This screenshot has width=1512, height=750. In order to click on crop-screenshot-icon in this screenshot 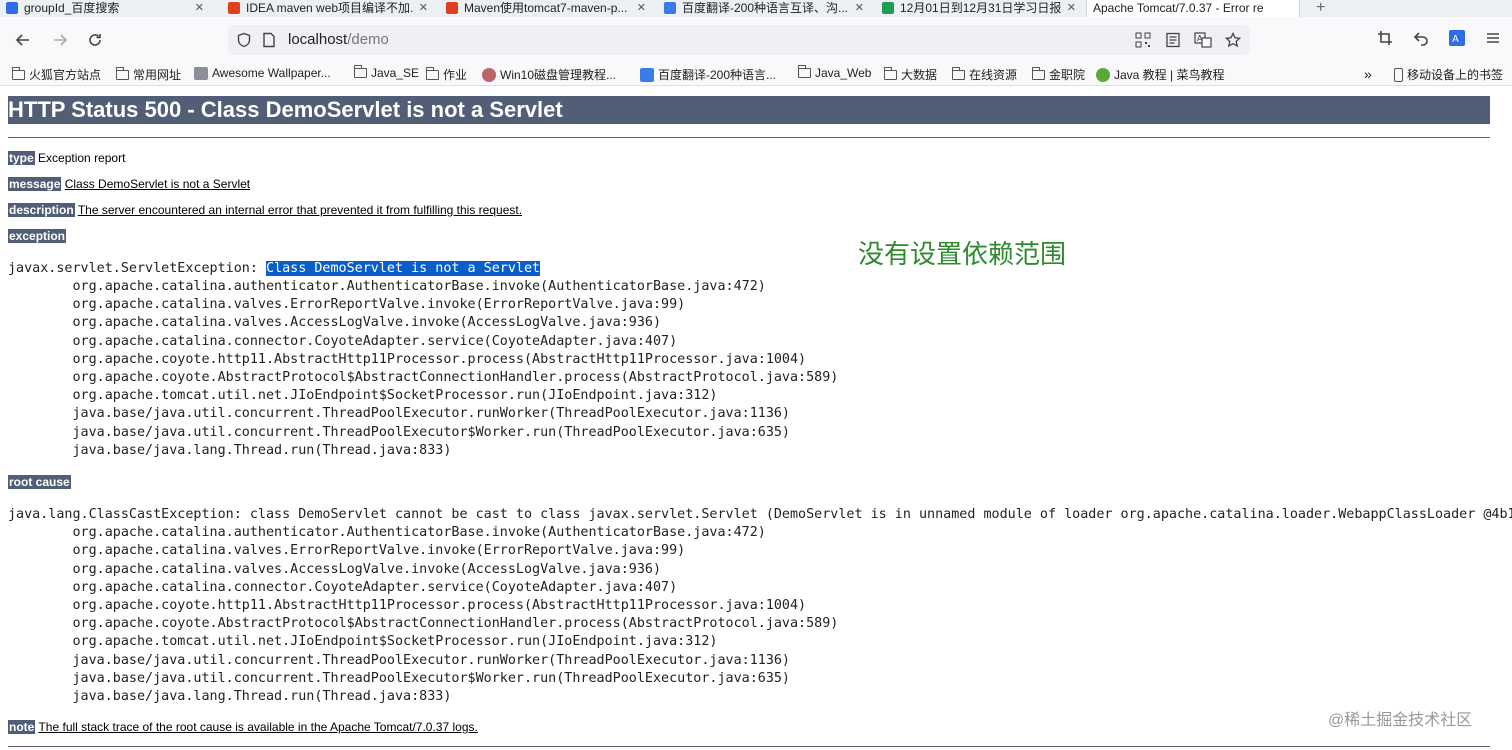, I will do `click(1385, 38)`.